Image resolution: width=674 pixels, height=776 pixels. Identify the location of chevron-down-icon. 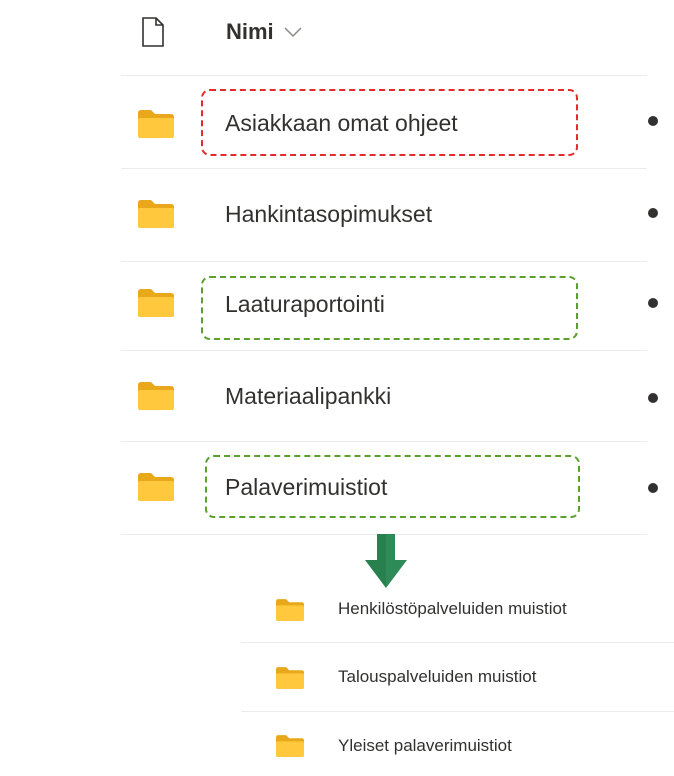
(293, 32).